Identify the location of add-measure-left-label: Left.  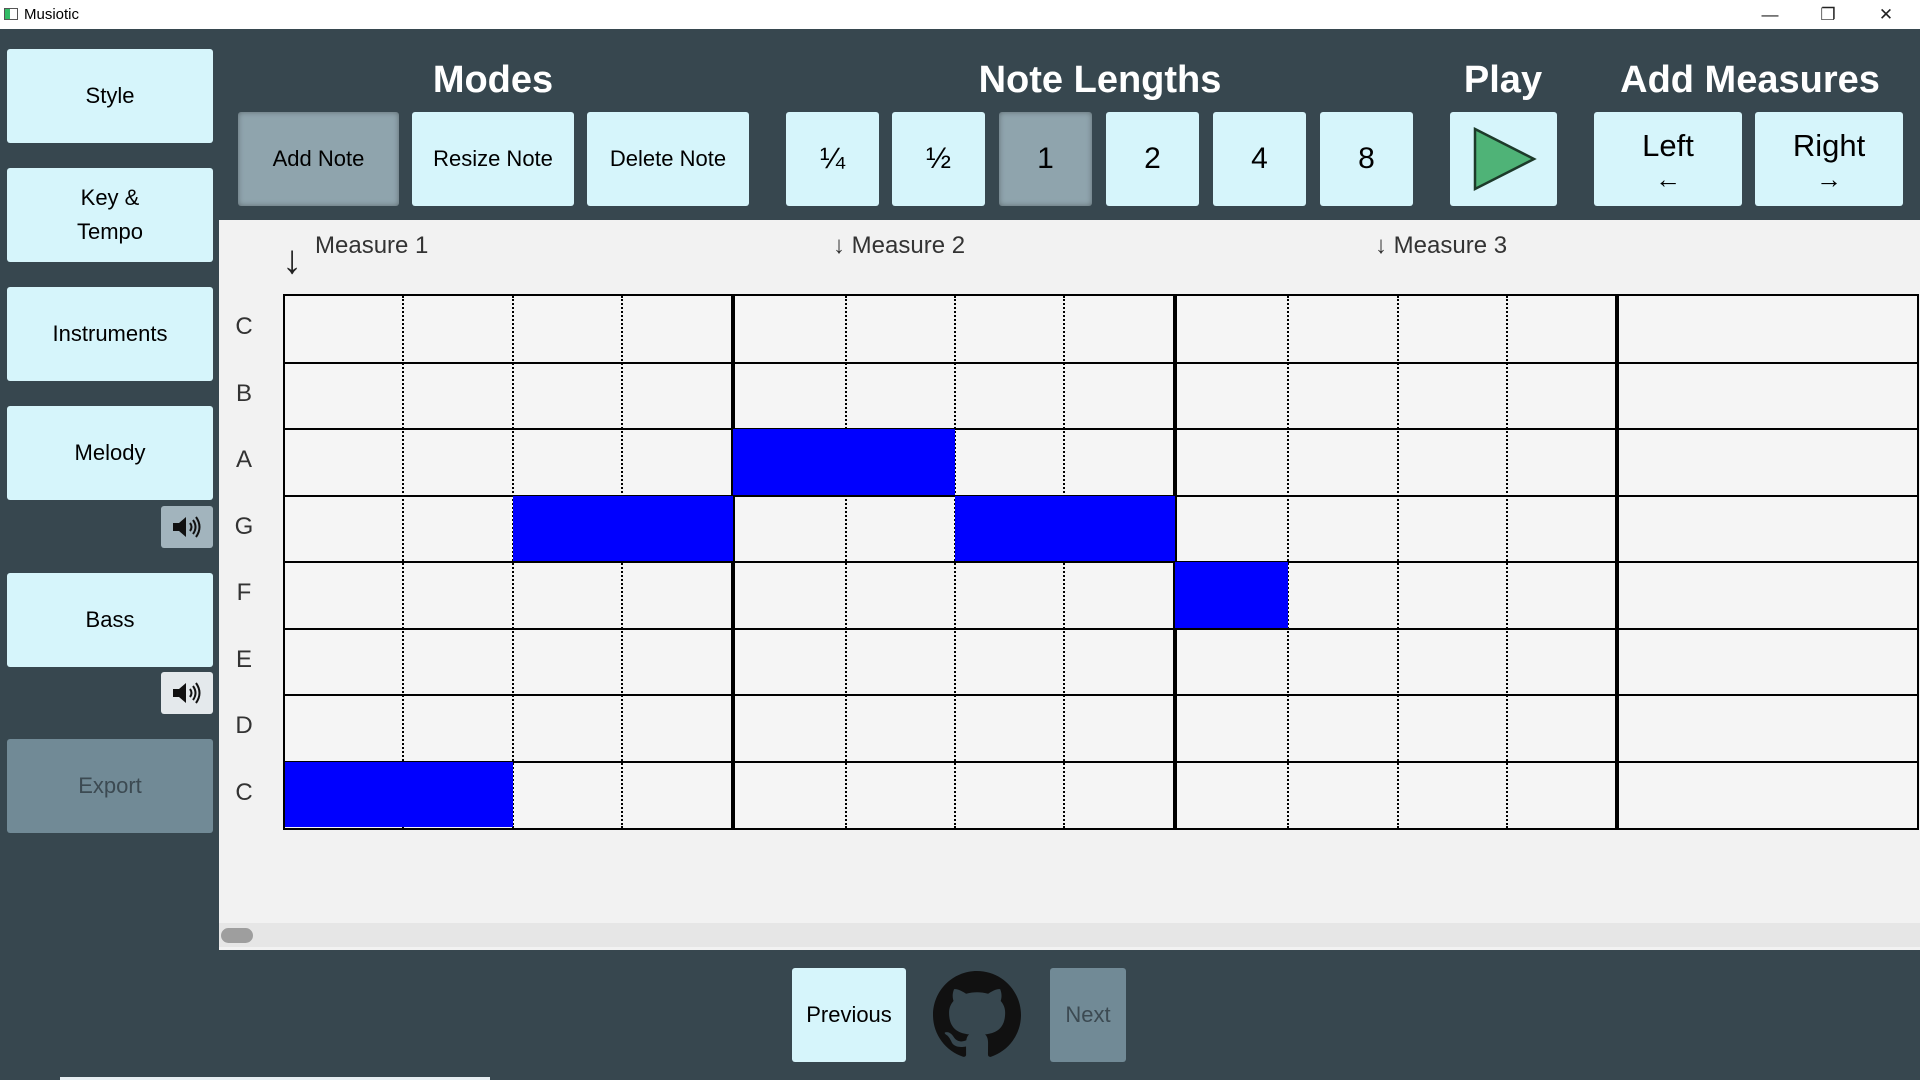
(1668, 145).